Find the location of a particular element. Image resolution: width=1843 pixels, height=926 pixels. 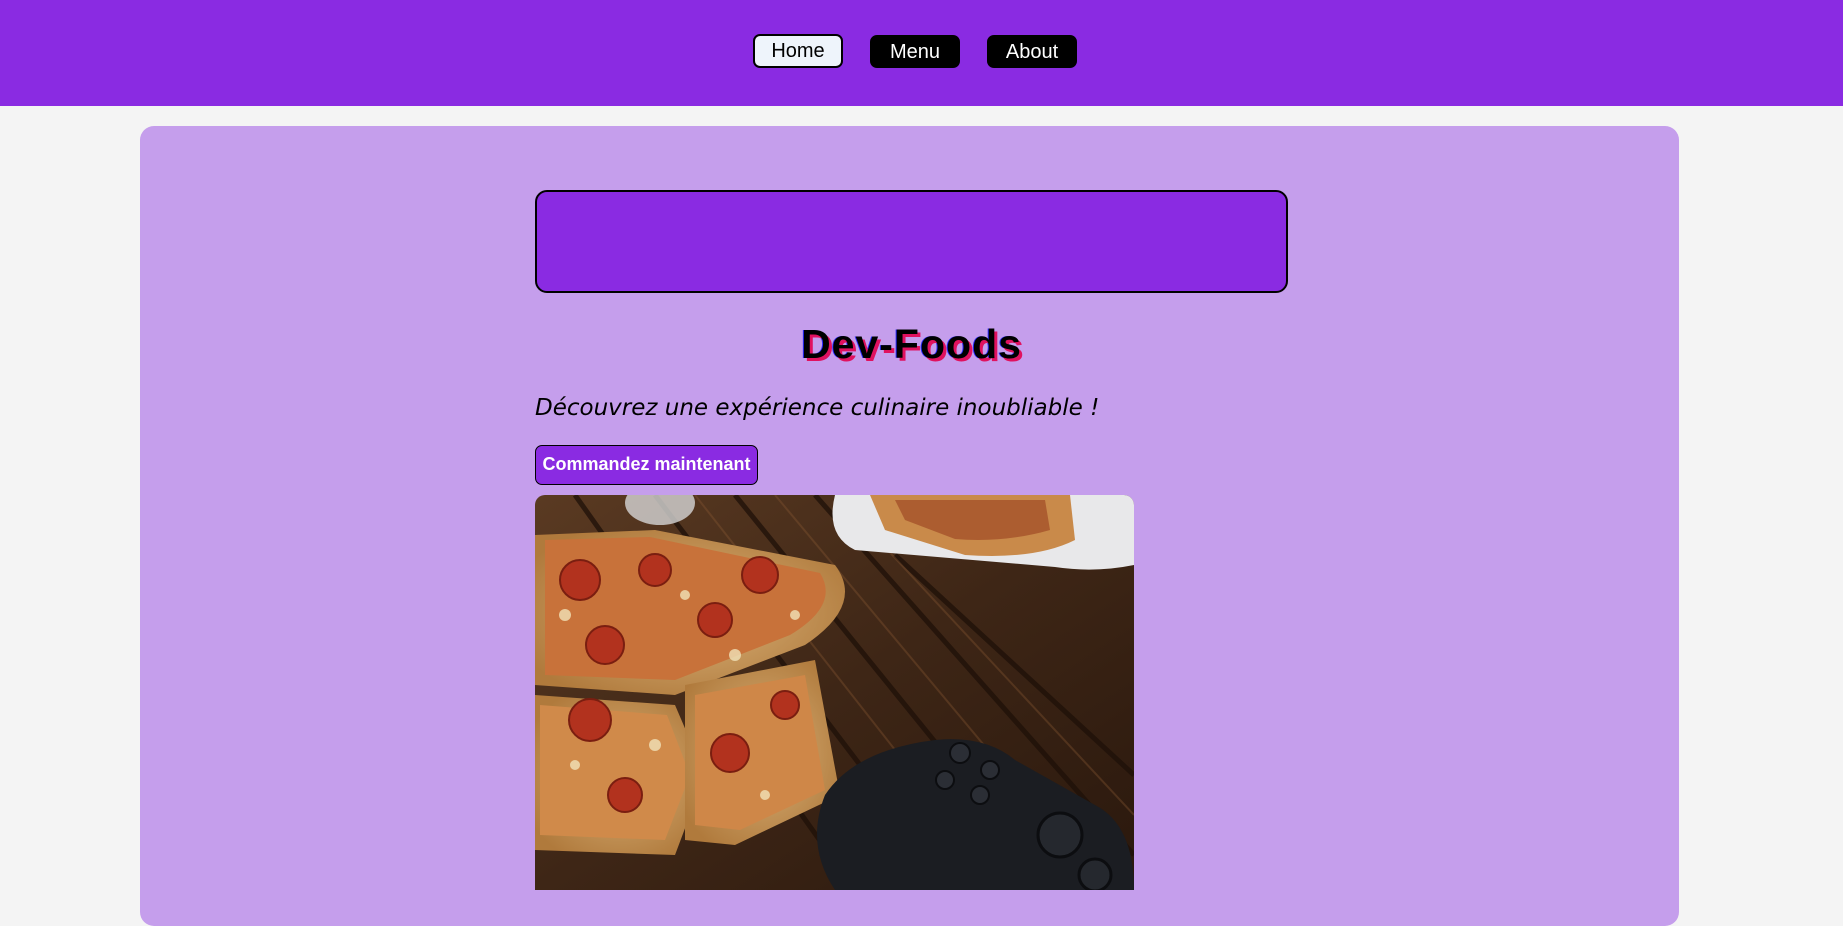

nav-about-button: About is located at coordinates (1032, 51).